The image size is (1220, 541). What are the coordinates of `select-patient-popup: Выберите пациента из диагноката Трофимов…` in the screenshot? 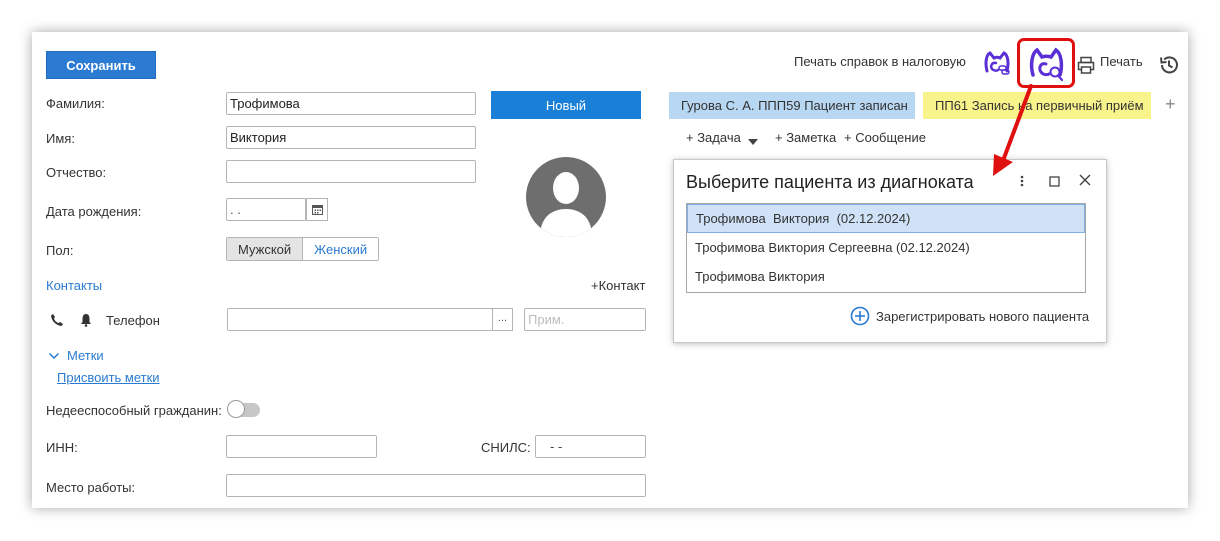 It's located at (890, 251).